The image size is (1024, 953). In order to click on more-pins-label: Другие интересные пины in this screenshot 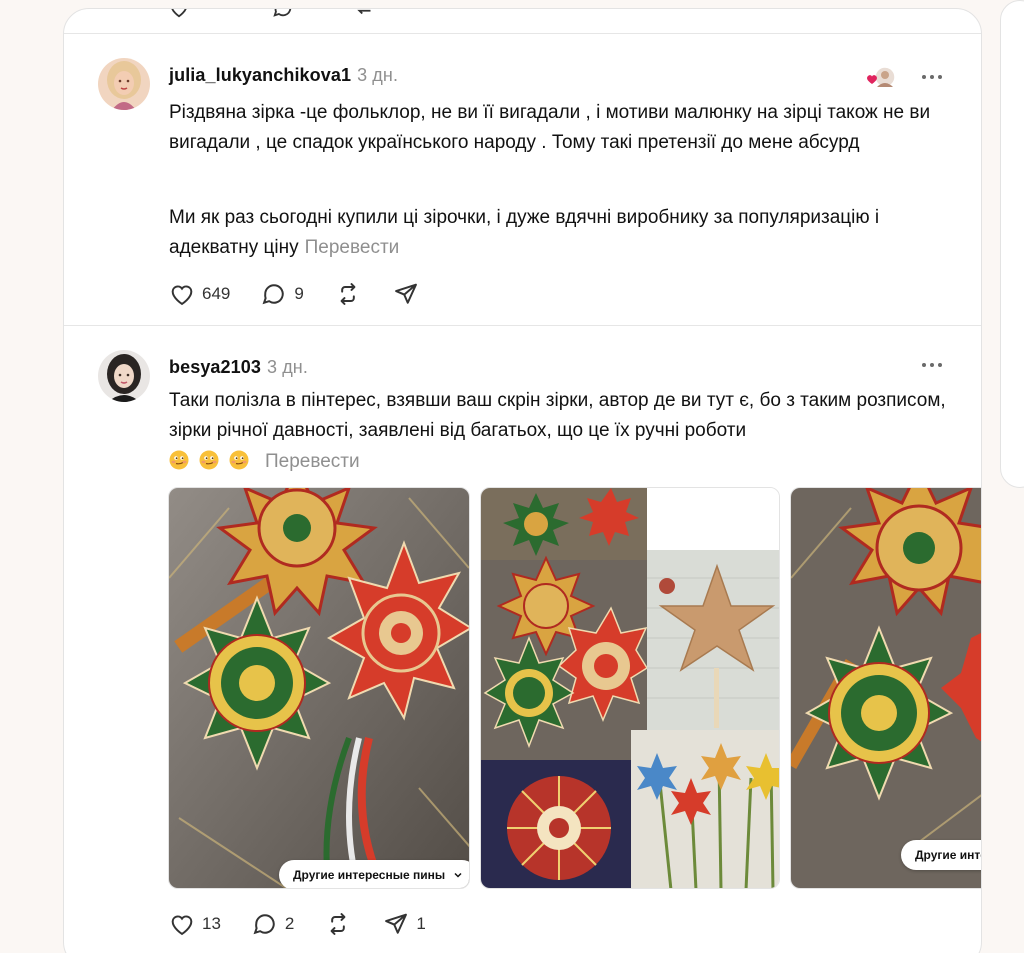, I will do `click(369, 875)`.